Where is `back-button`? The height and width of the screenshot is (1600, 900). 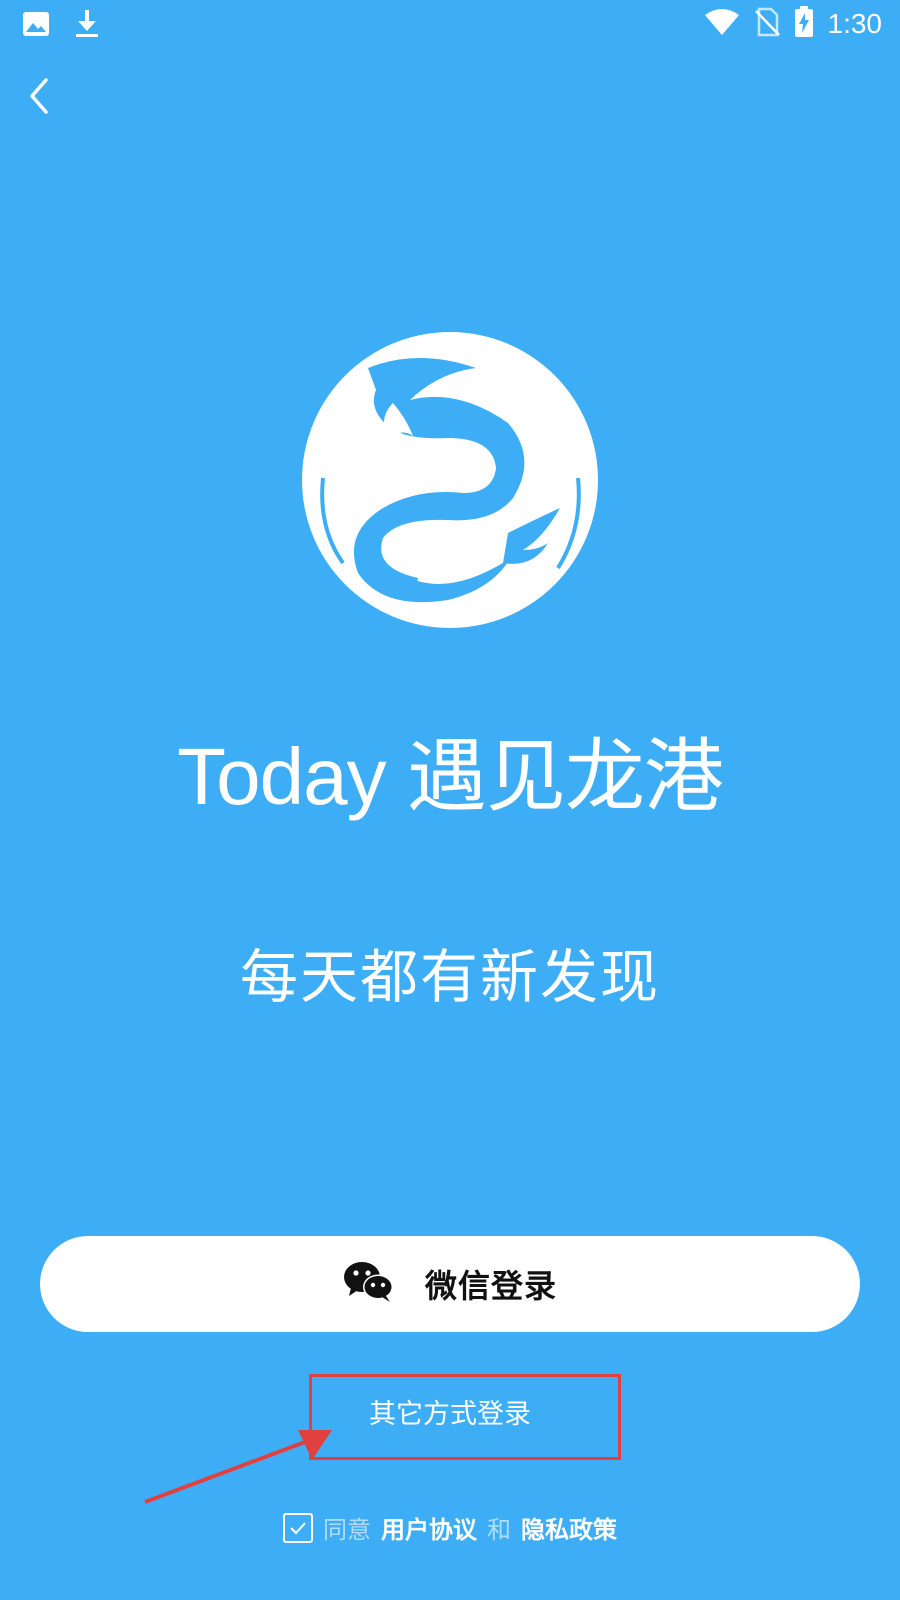 back-button is located at coordinates (42, 96).